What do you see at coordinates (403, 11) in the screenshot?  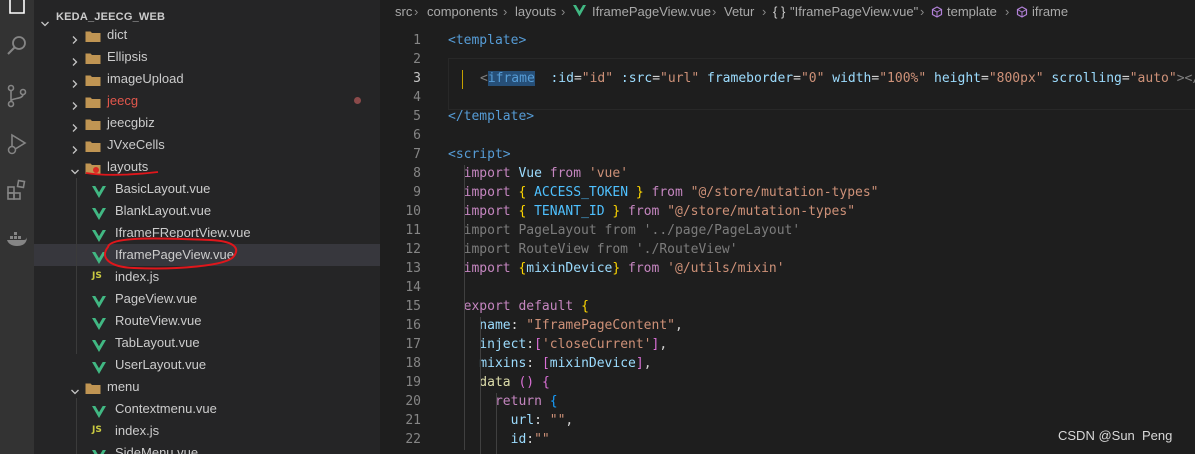 I see `breadcrumb-src: src` at bounding box center [403, 11].